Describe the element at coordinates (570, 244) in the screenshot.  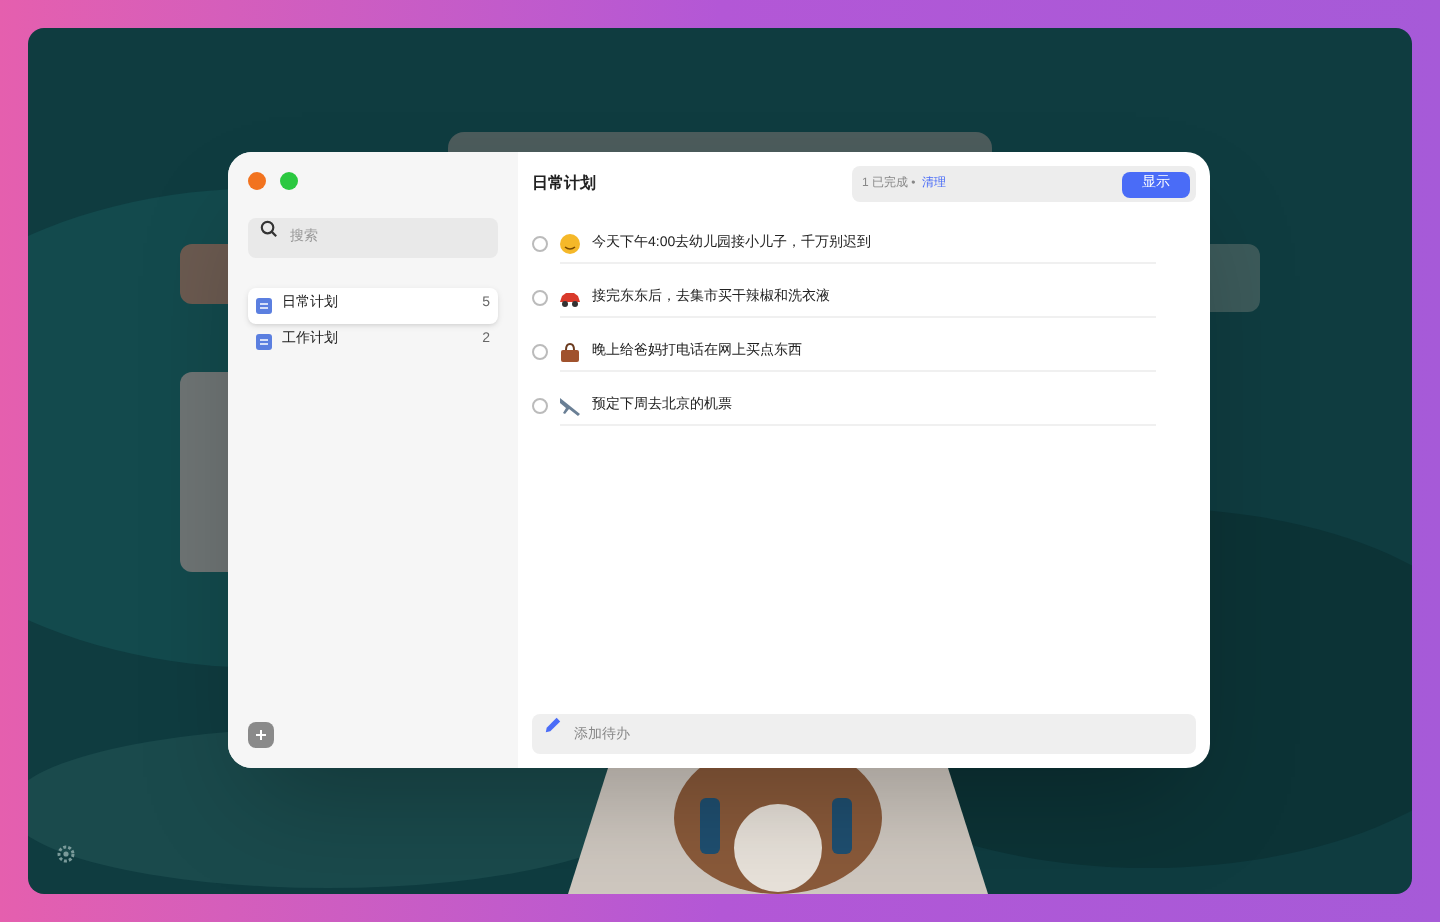
I see `sun-face-icon` at that location.